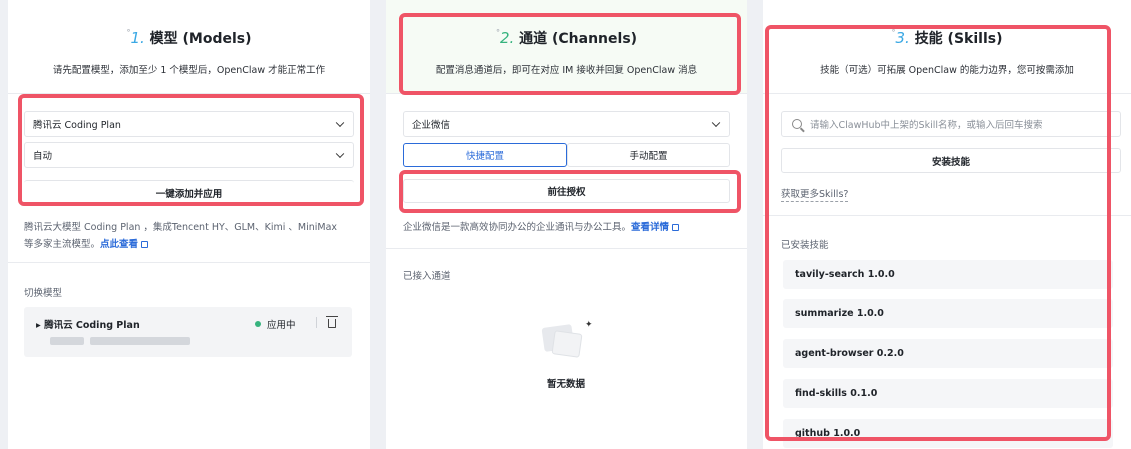 The image size is (1131, 449). What do you see at coordinates (86, 243) in the screenshot?
I see `models-info-2: 等多家主流模型。点此查看` at bounding box center [86, 243].